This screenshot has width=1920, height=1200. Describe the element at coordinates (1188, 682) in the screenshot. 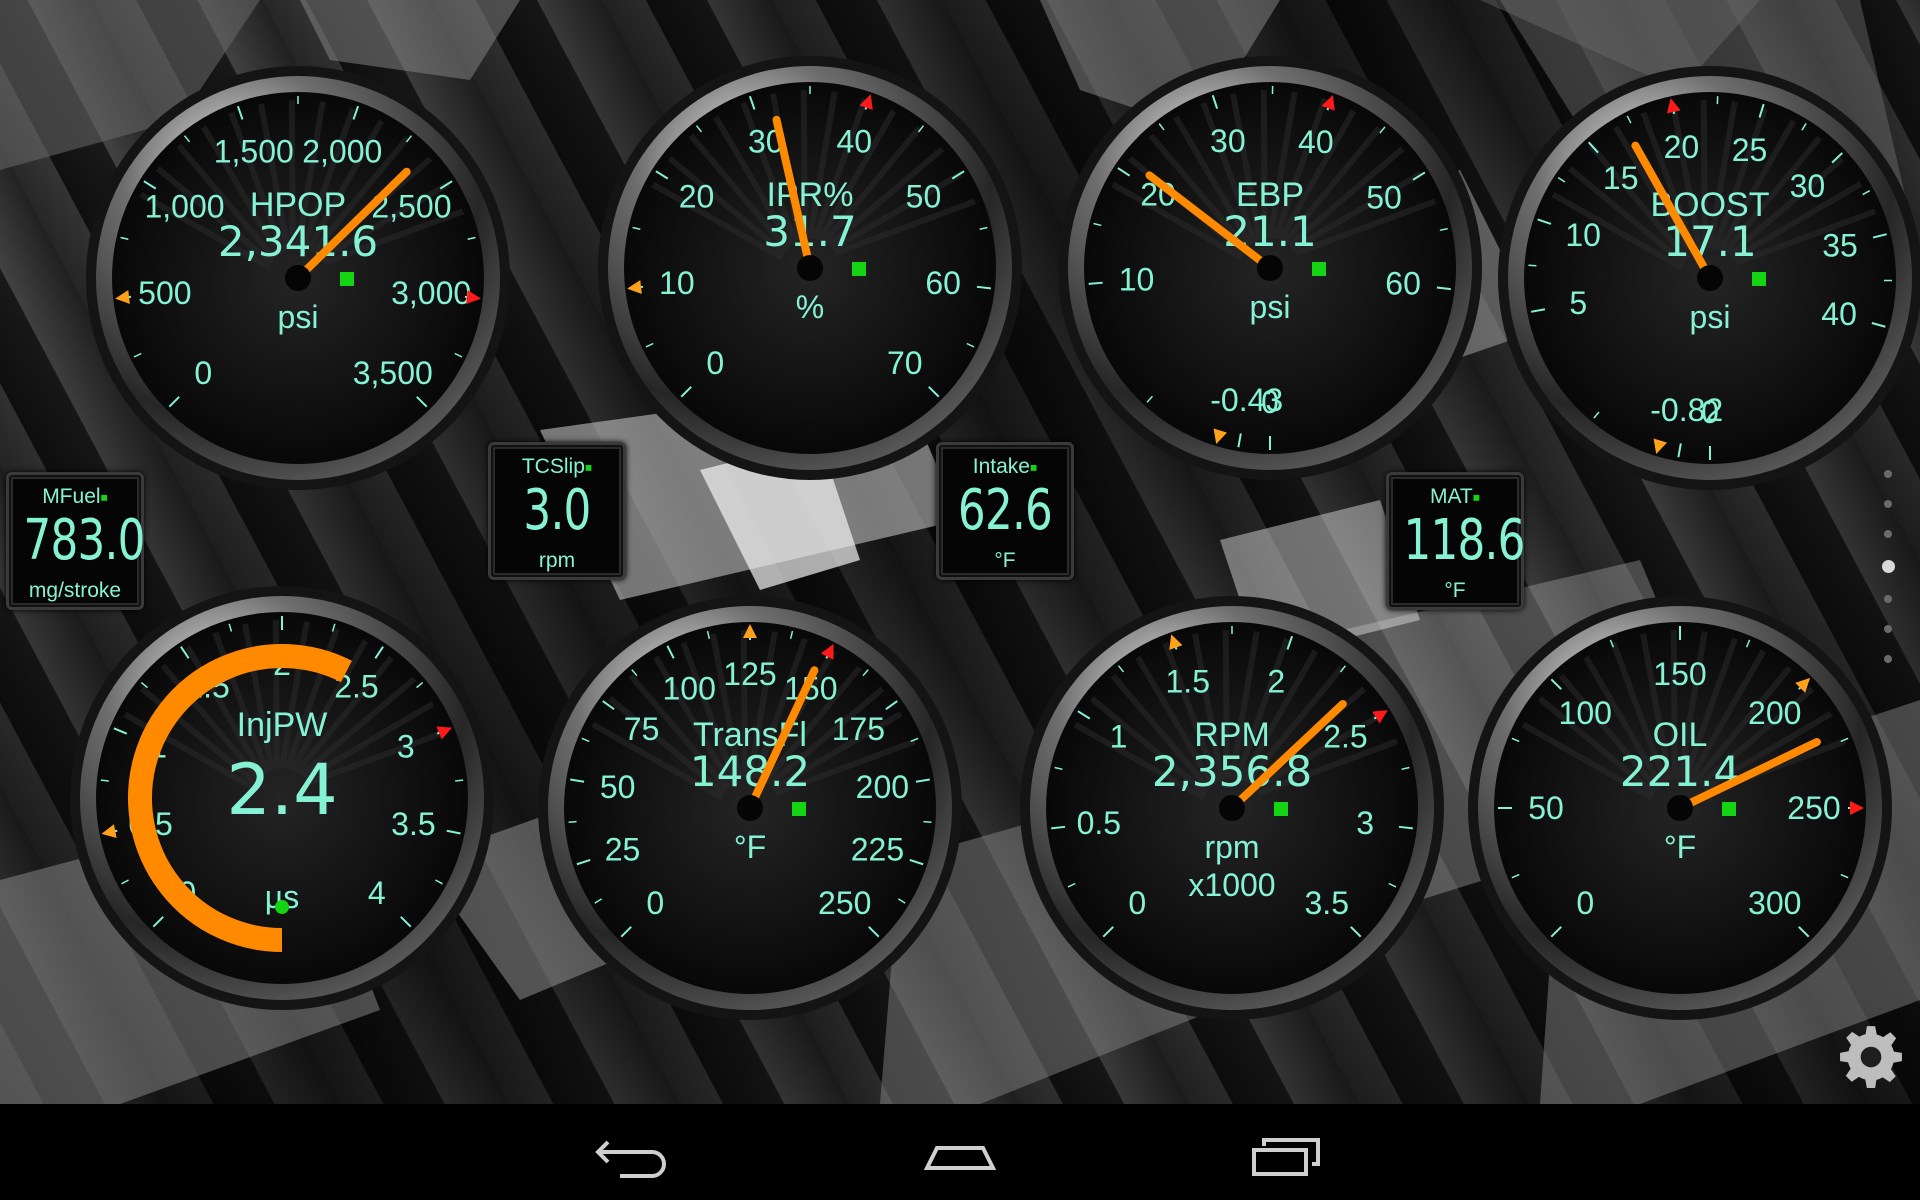

I see `gauge-tick-label: 1.5` at that location.